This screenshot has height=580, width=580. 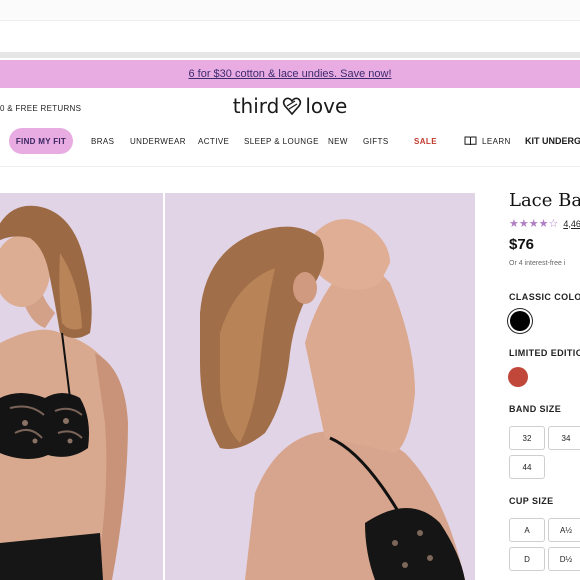 I want to click on nav-item-learn: LEARN, so click(x=487, y=141).